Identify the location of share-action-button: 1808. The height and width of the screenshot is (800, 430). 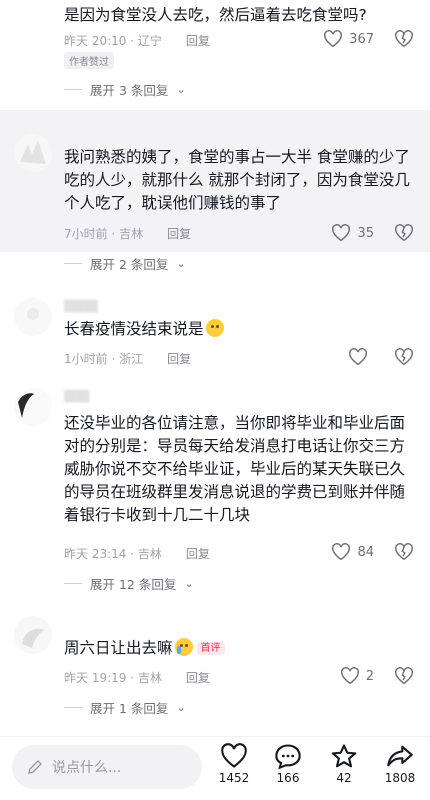
(400, 764).